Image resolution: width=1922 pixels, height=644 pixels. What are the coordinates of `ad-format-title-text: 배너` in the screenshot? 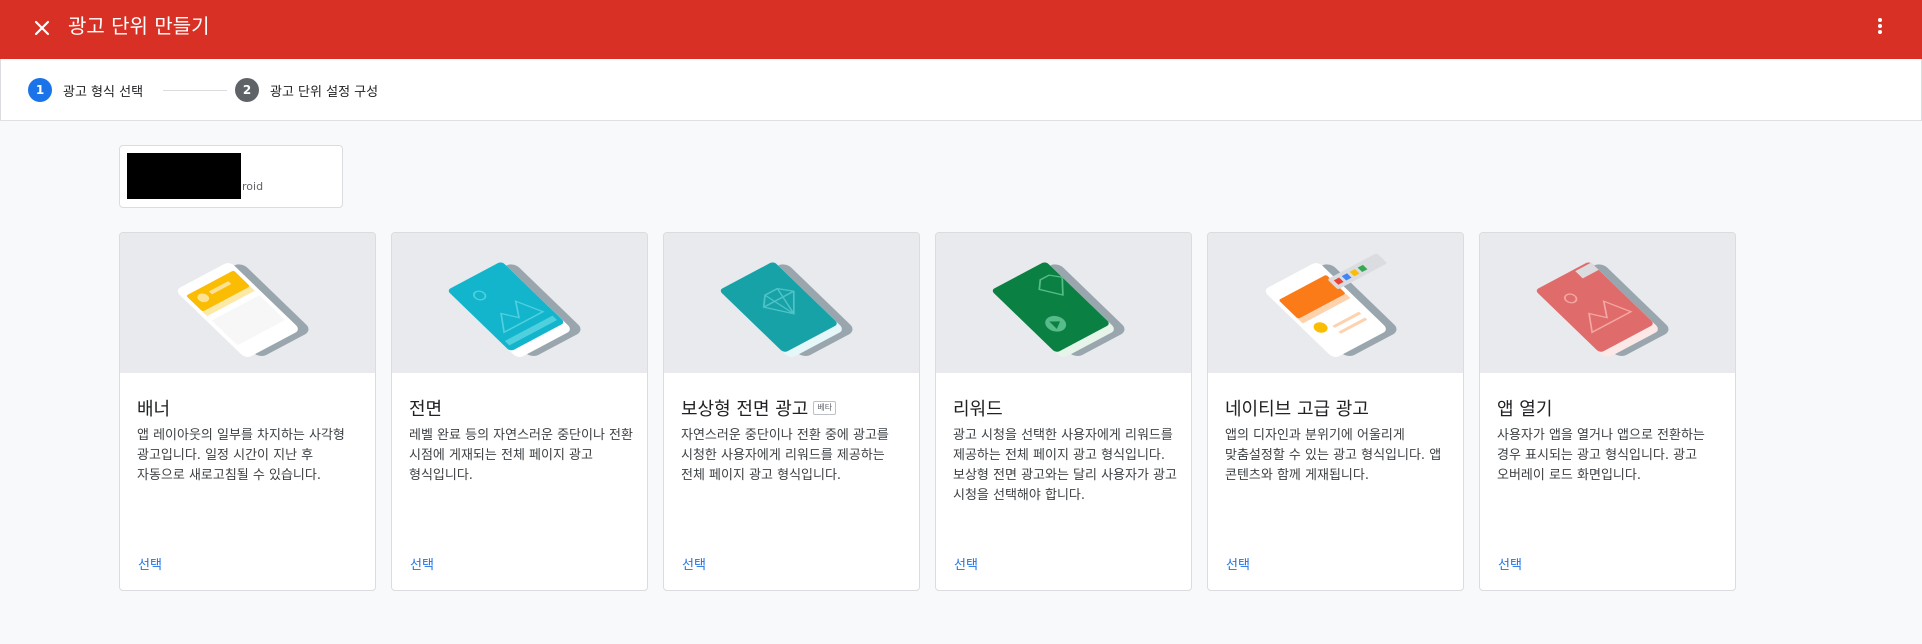 It's located at (154, 409).